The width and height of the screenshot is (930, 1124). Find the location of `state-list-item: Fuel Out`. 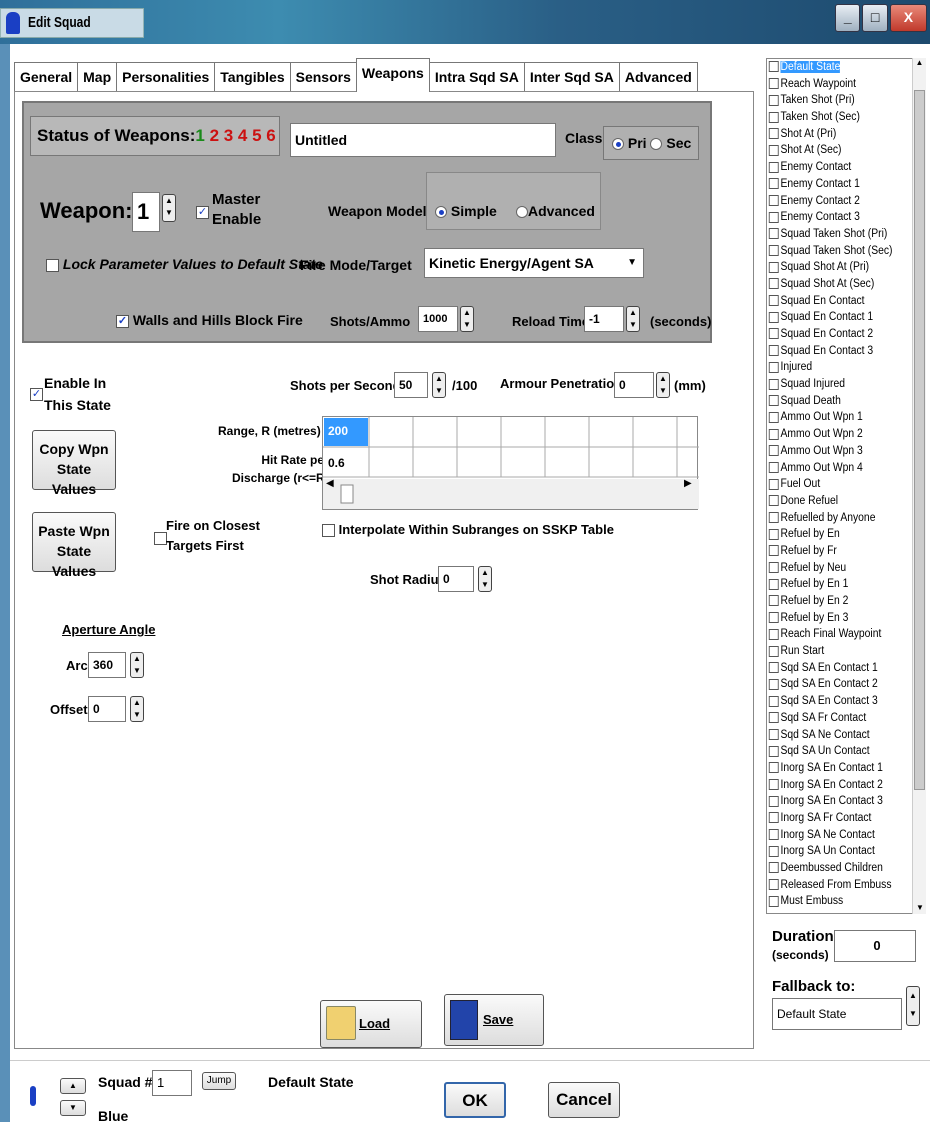

state-list-item: Fuel Out is located at coordinates (838, 484).